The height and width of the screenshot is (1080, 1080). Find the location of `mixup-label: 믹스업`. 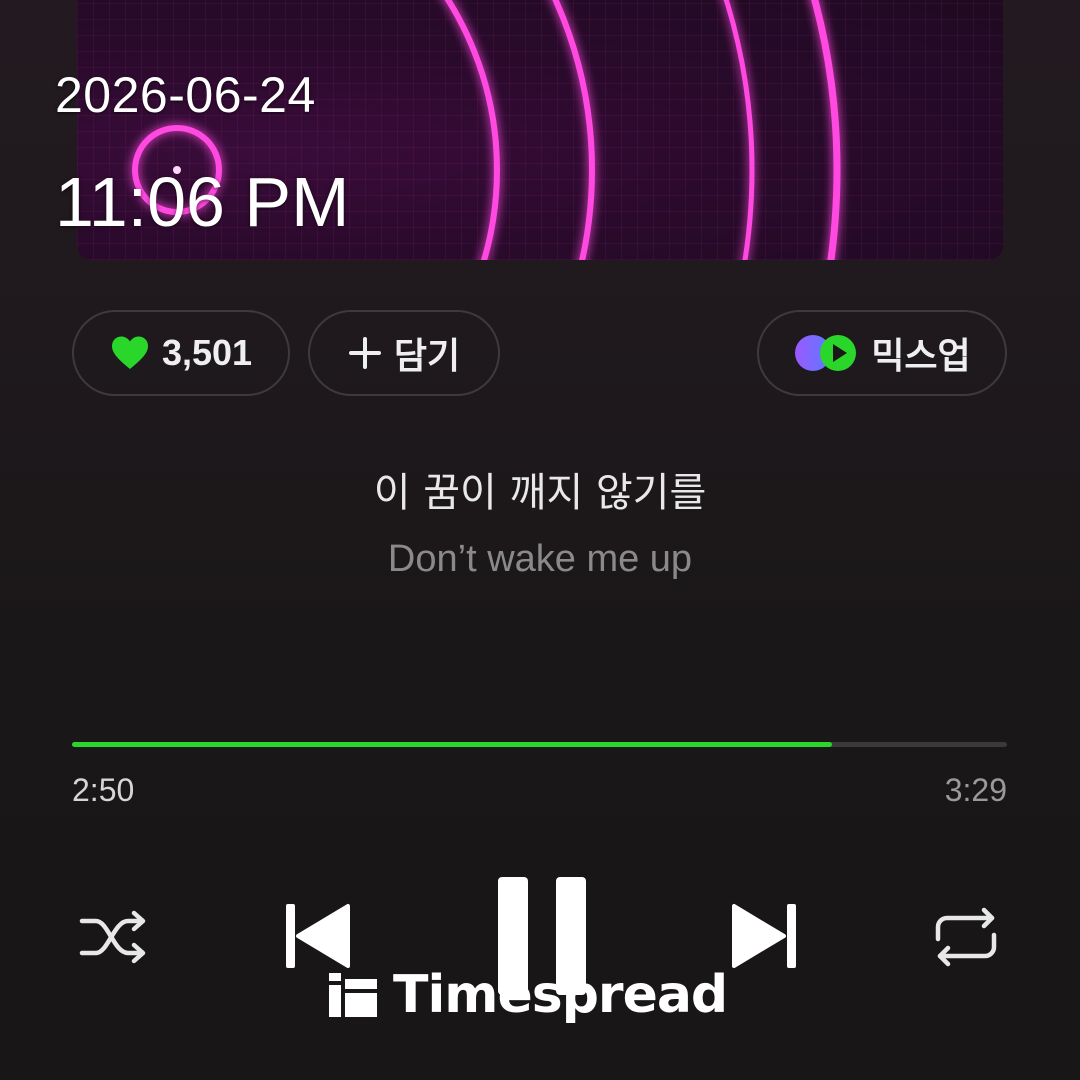

mixup-label: 믹스업 is located at coordinates (921, 355).